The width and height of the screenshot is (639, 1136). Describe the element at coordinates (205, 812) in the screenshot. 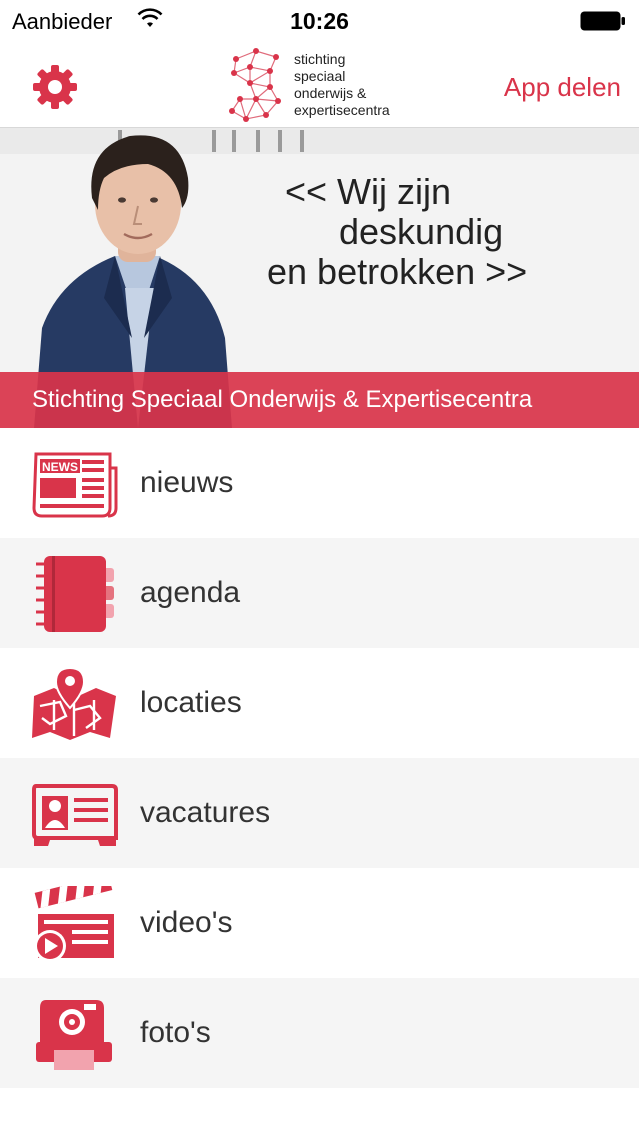

I see `menu-item-label: vacatures` at that location.